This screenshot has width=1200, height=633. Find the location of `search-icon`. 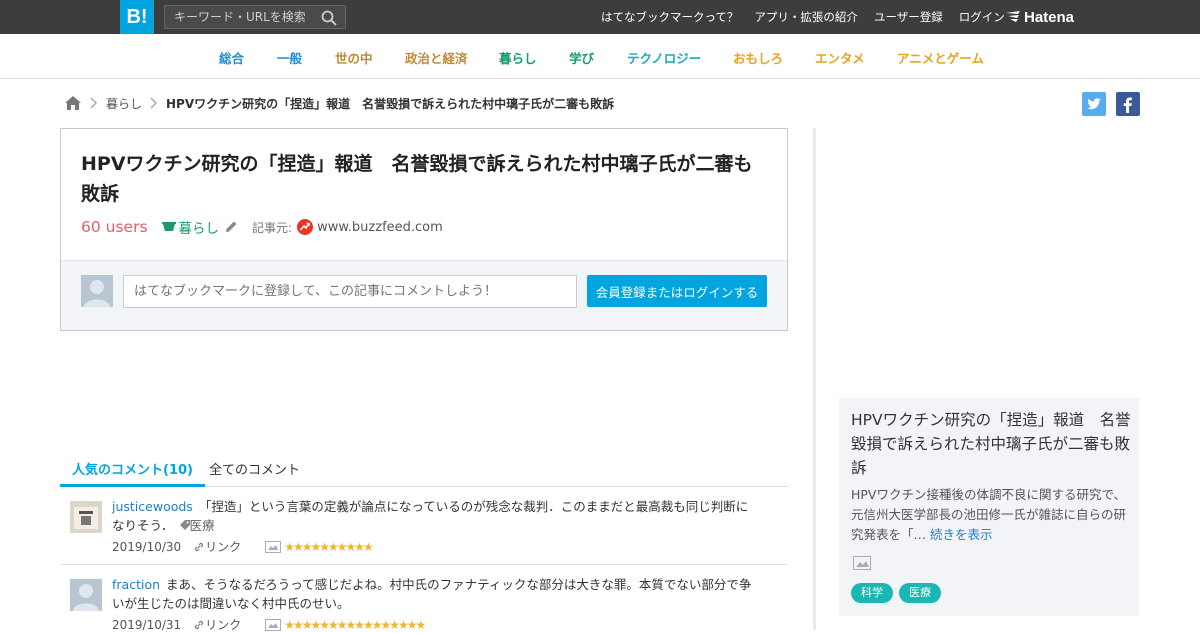

search-icon is located at coordinates (329, 18).